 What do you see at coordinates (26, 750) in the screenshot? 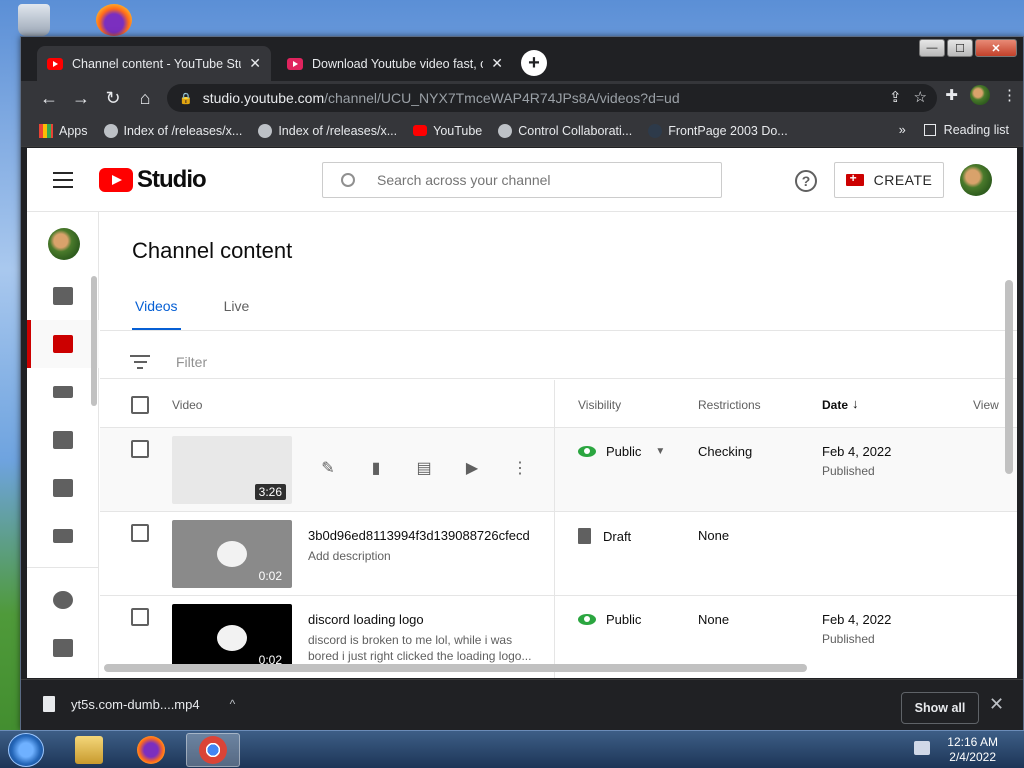
I see `start-button` at bounding box center [26, 750].